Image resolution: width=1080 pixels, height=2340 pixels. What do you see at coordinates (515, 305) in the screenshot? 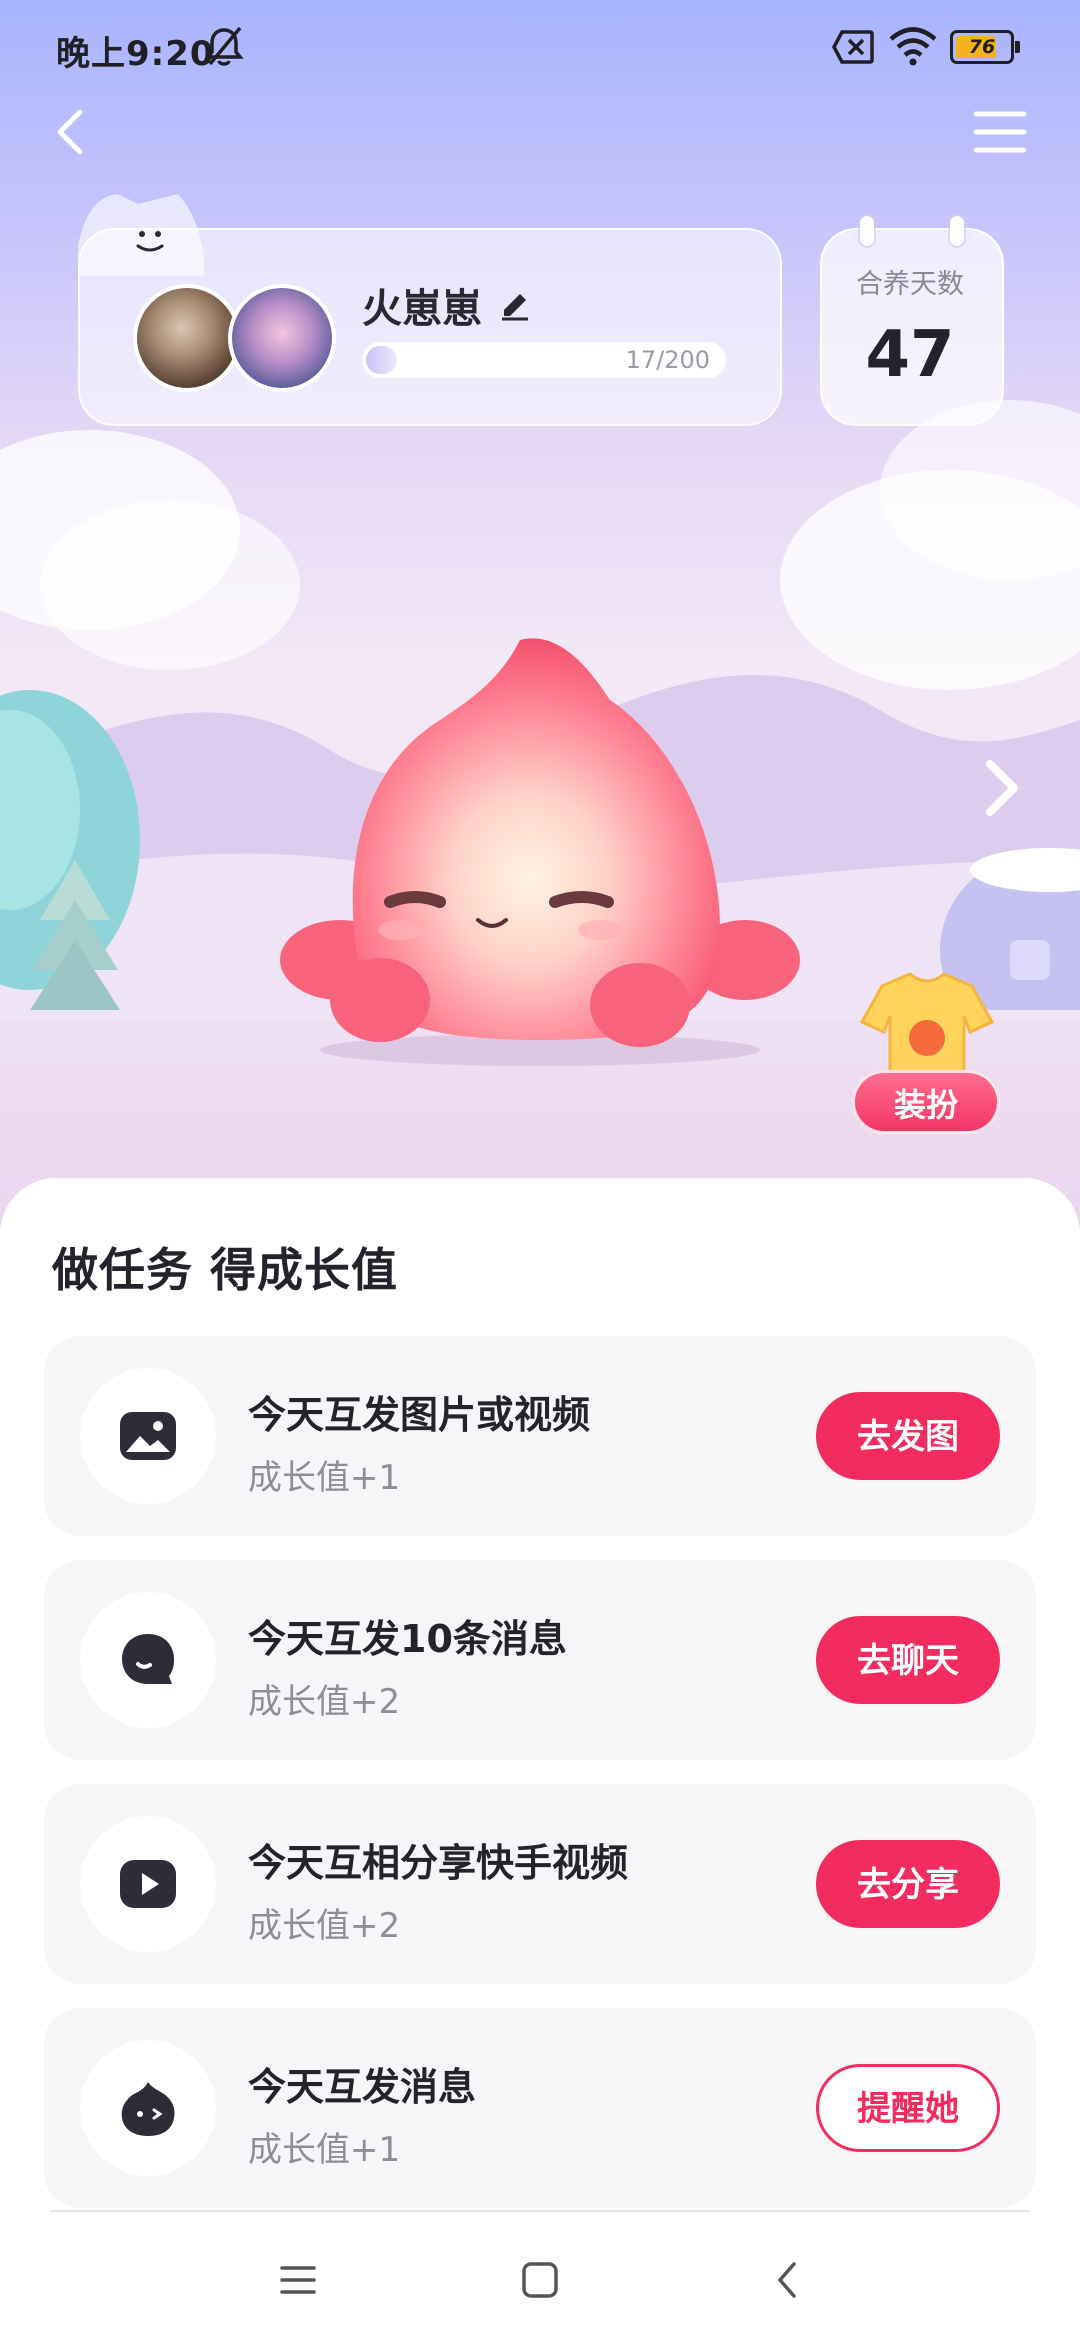
I see `edit-pencil-icon` at bounding box center [515, 305].